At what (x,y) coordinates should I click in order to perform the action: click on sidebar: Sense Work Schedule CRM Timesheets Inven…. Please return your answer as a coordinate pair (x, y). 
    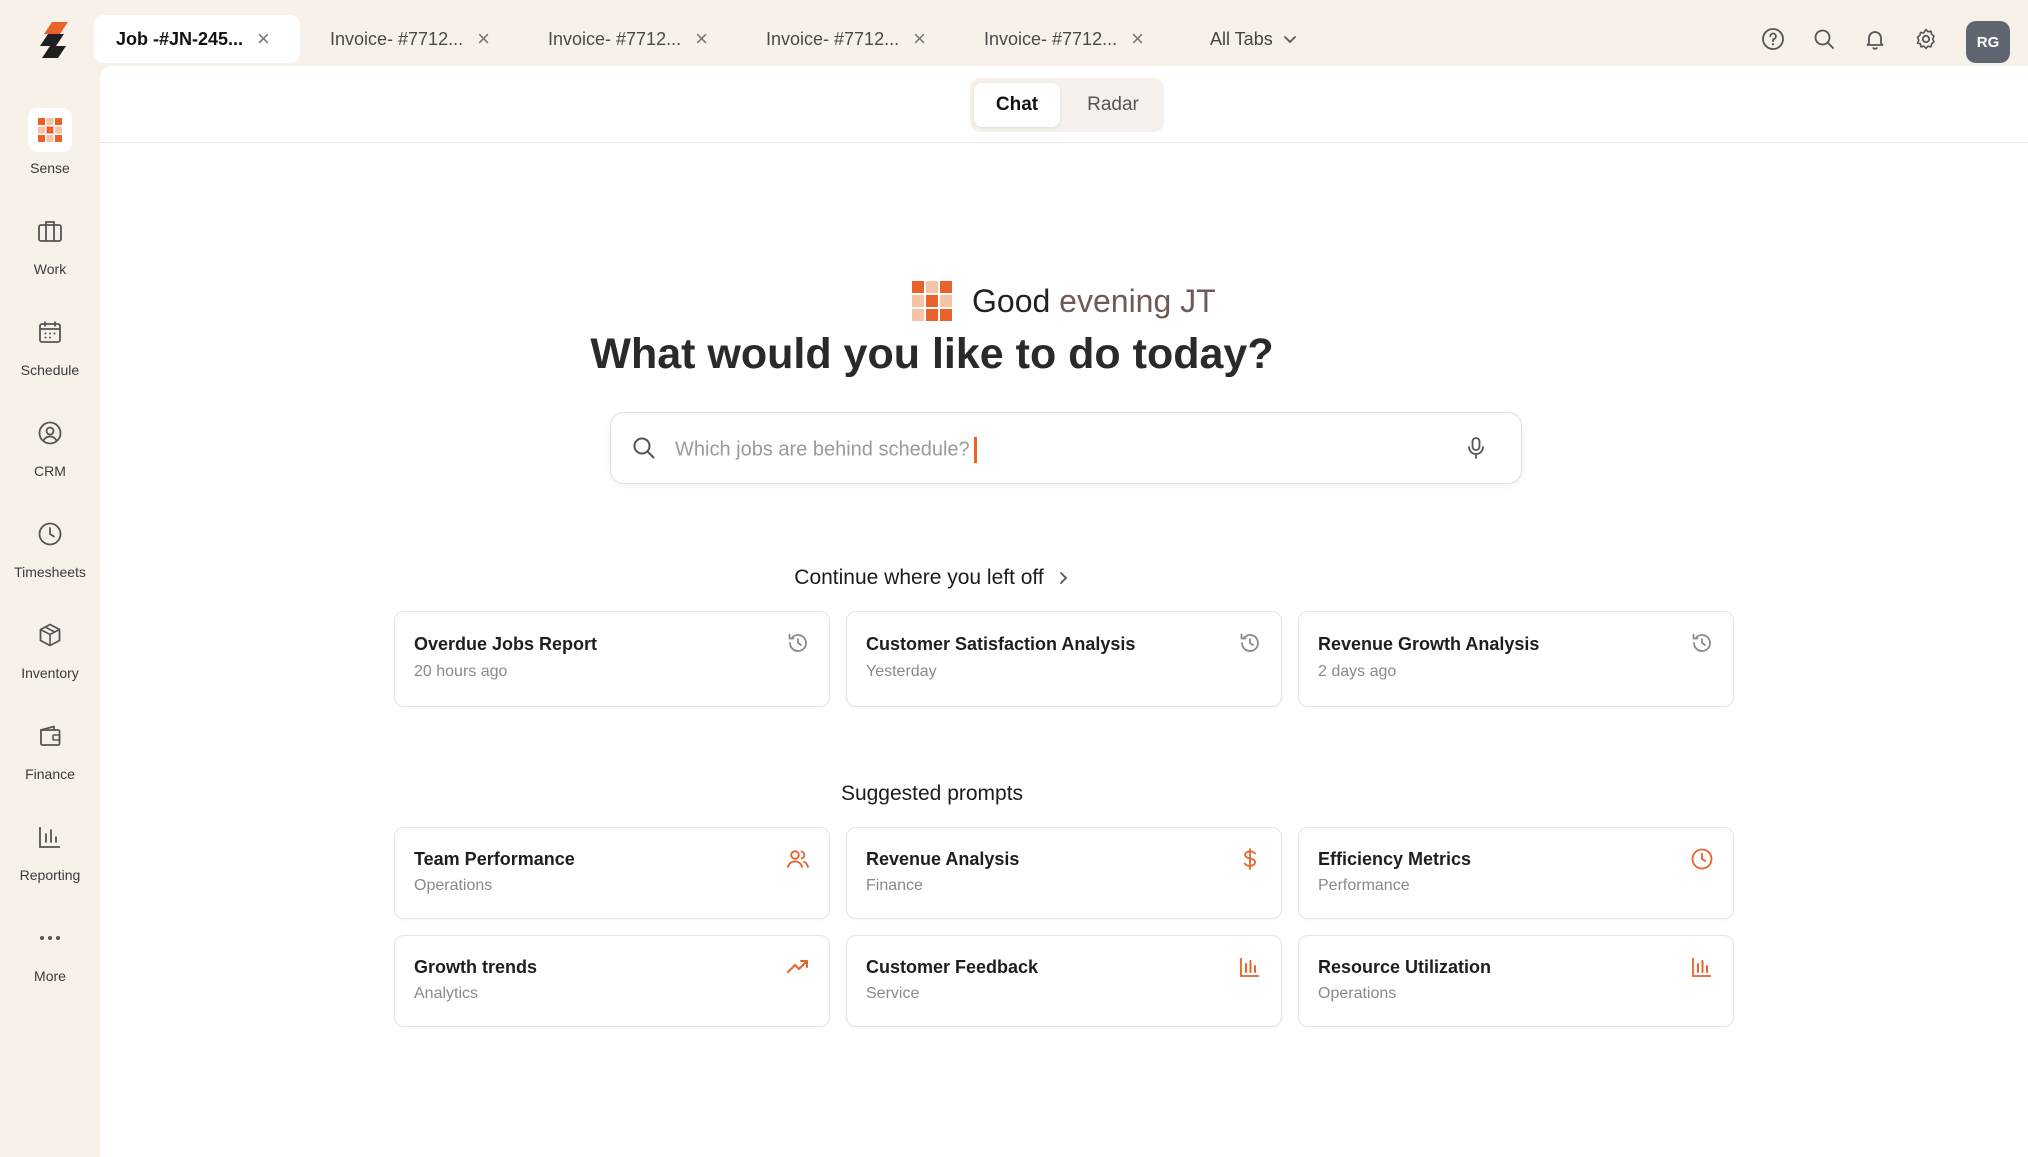
    Looking at the image, I should click on (50, 610).